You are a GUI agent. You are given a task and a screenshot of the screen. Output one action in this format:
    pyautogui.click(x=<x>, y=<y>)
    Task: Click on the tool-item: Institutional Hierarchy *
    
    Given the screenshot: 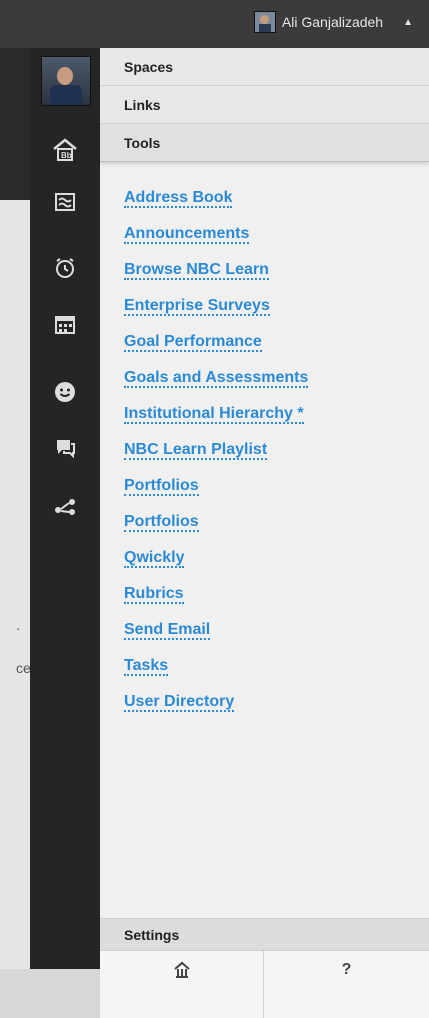 What is the action you would take?
    pyautogui.click(x=274, y=414)
    